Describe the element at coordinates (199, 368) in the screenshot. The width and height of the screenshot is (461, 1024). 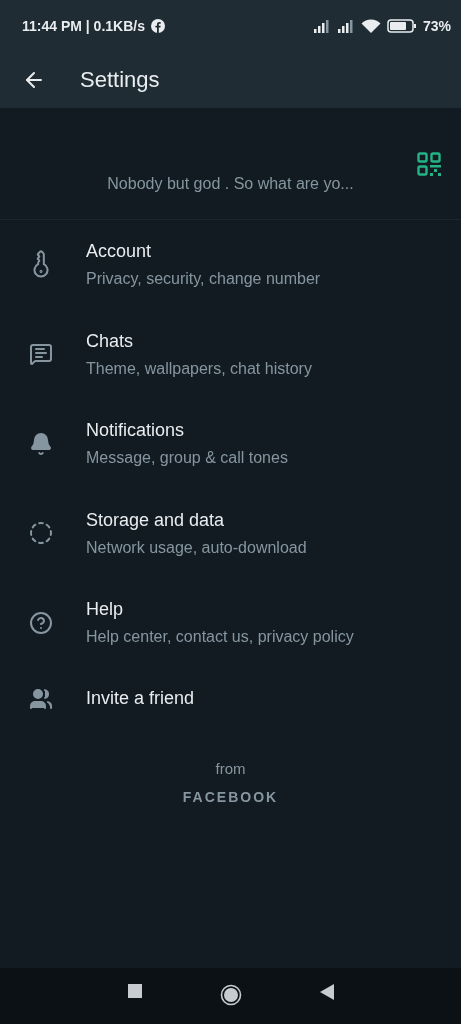
I see `setting-subtitle: Theme, wallpapers, chat history` at that location.